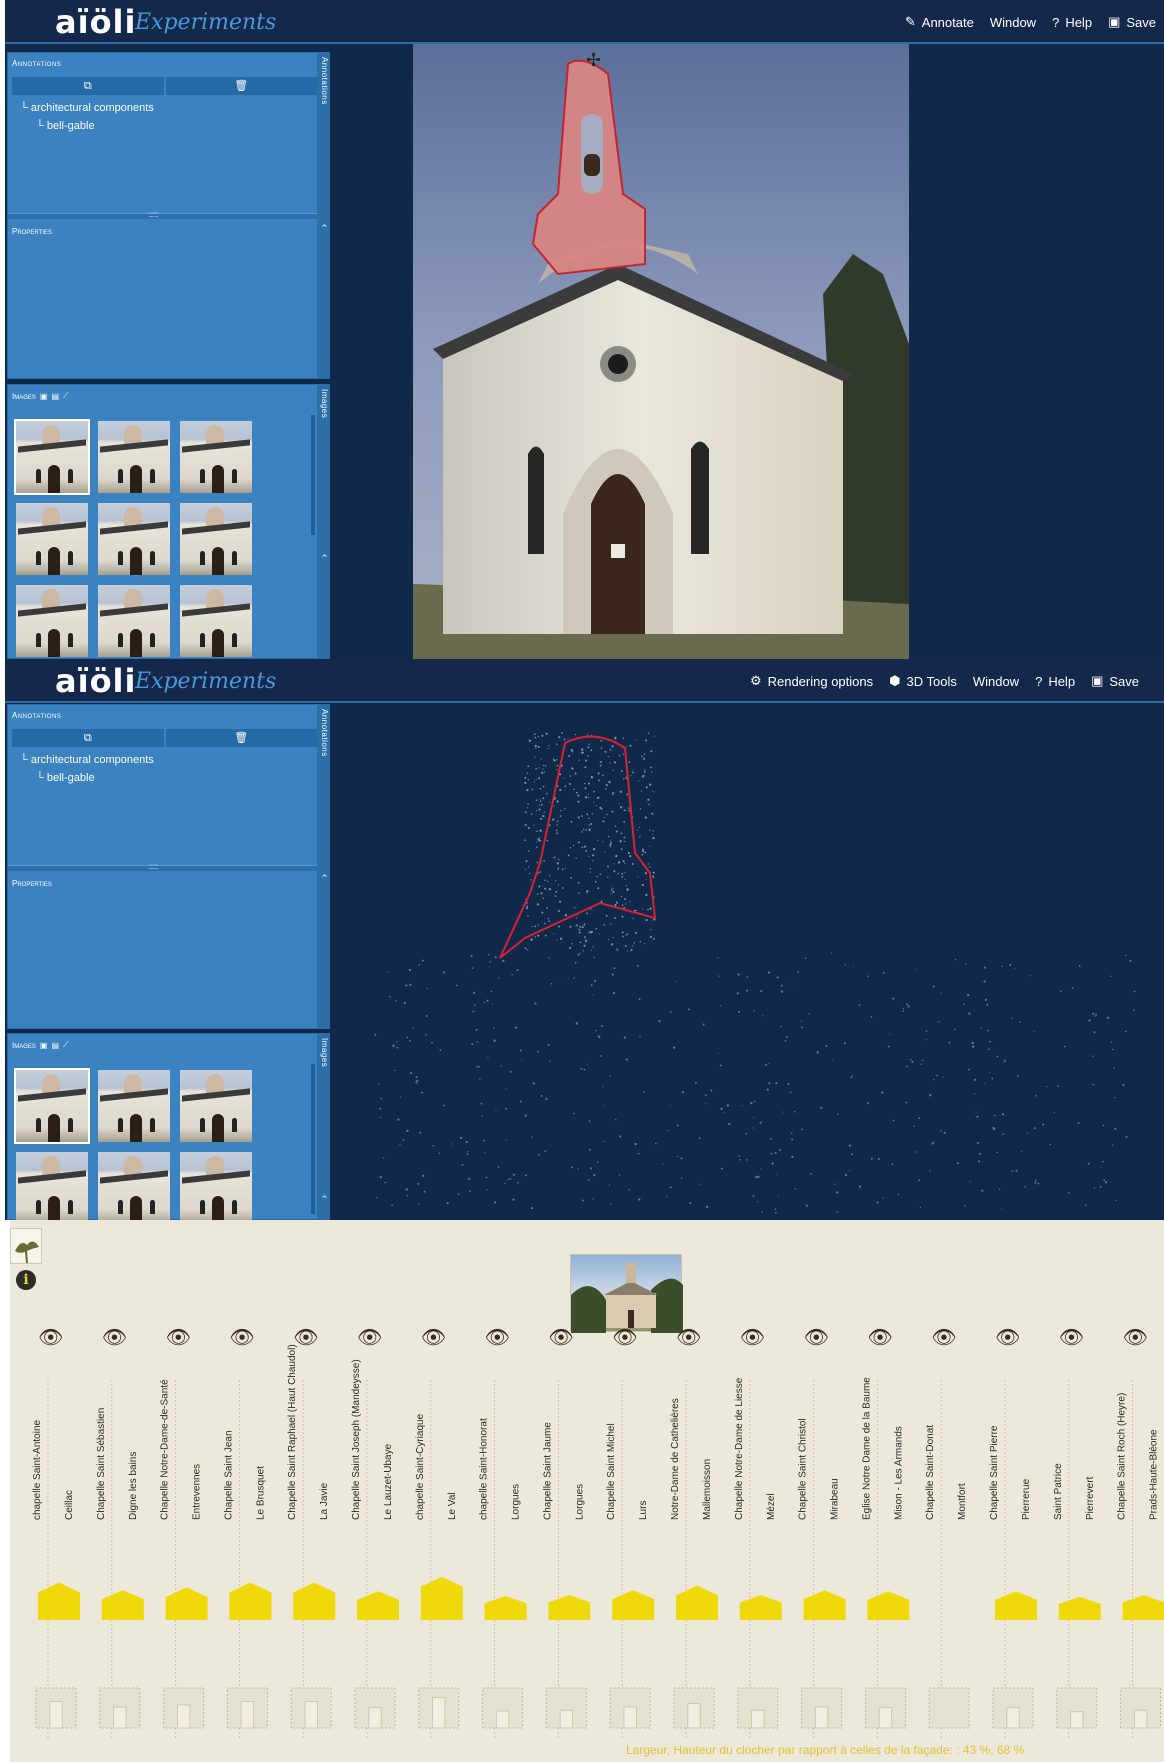  What do you see at coordinates (661, 351) in the screenshot?
I see `photo-viewer: ✢` at bounding box center [661, 351].